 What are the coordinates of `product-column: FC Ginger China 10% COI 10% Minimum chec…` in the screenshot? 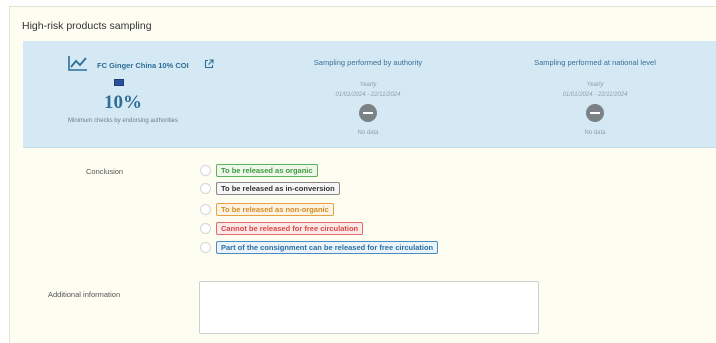 It's located at (123, 94).